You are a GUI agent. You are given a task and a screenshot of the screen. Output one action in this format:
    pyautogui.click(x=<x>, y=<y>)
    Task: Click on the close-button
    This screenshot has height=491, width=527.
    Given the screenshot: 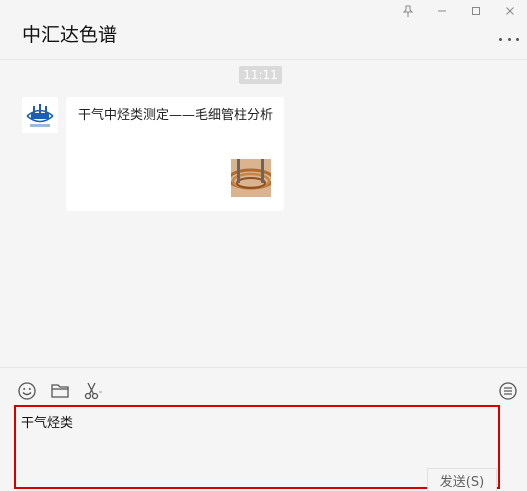 What is the action you would take?
    pyautogui.click(x=510, y=11)
    